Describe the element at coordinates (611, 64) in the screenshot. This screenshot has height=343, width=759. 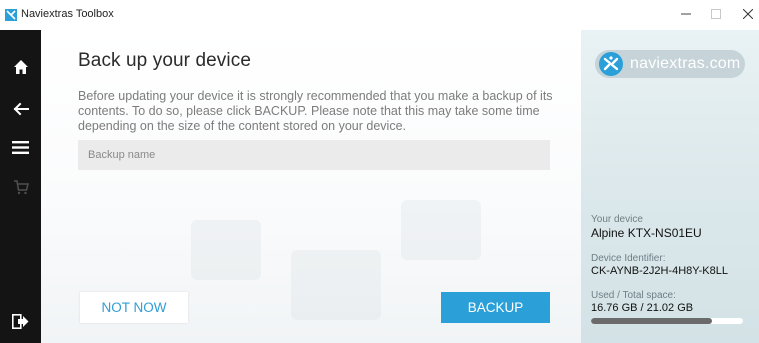
I see `naviextras-logo-icon` at that location.